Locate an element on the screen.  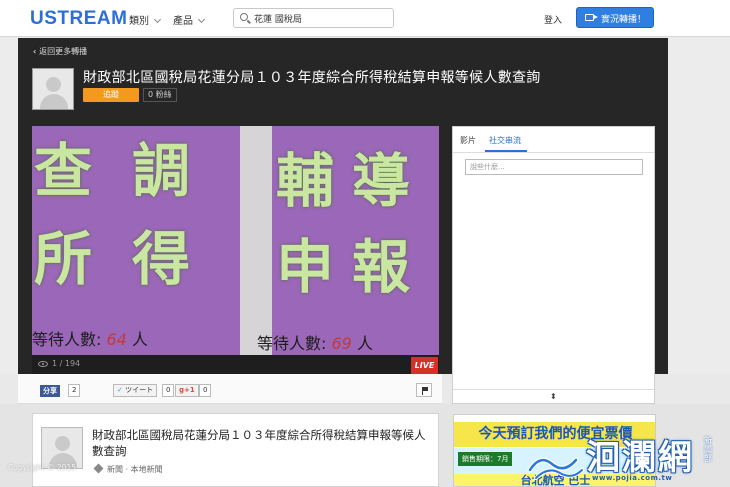
board-char: 所 is located at coordinates (63, 259).